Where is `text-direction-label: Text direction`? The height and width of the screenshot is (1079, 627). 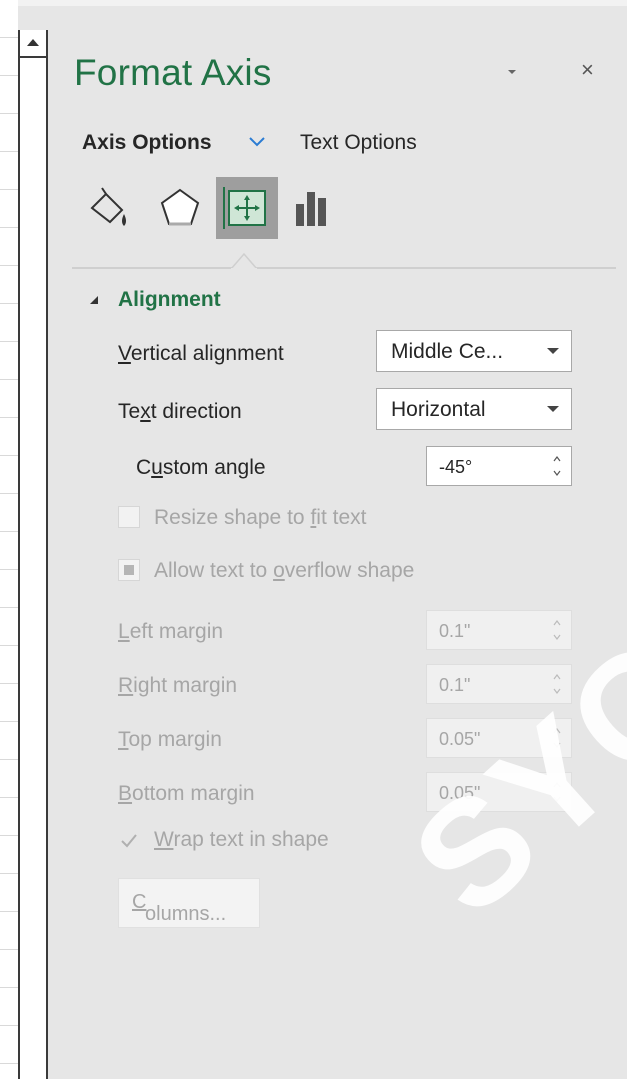
text-direction-label: Text direction is located at coordinates (180, 411).